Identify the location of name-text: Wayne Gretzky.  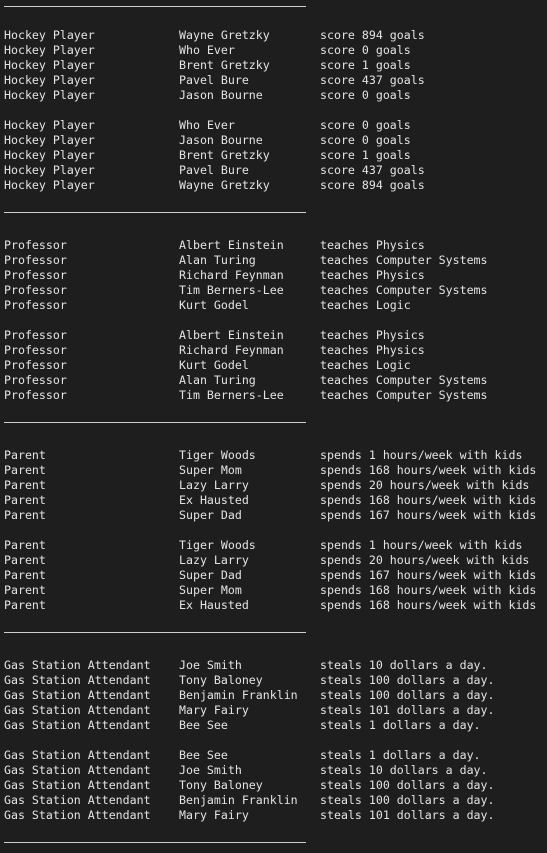
(224, 35).